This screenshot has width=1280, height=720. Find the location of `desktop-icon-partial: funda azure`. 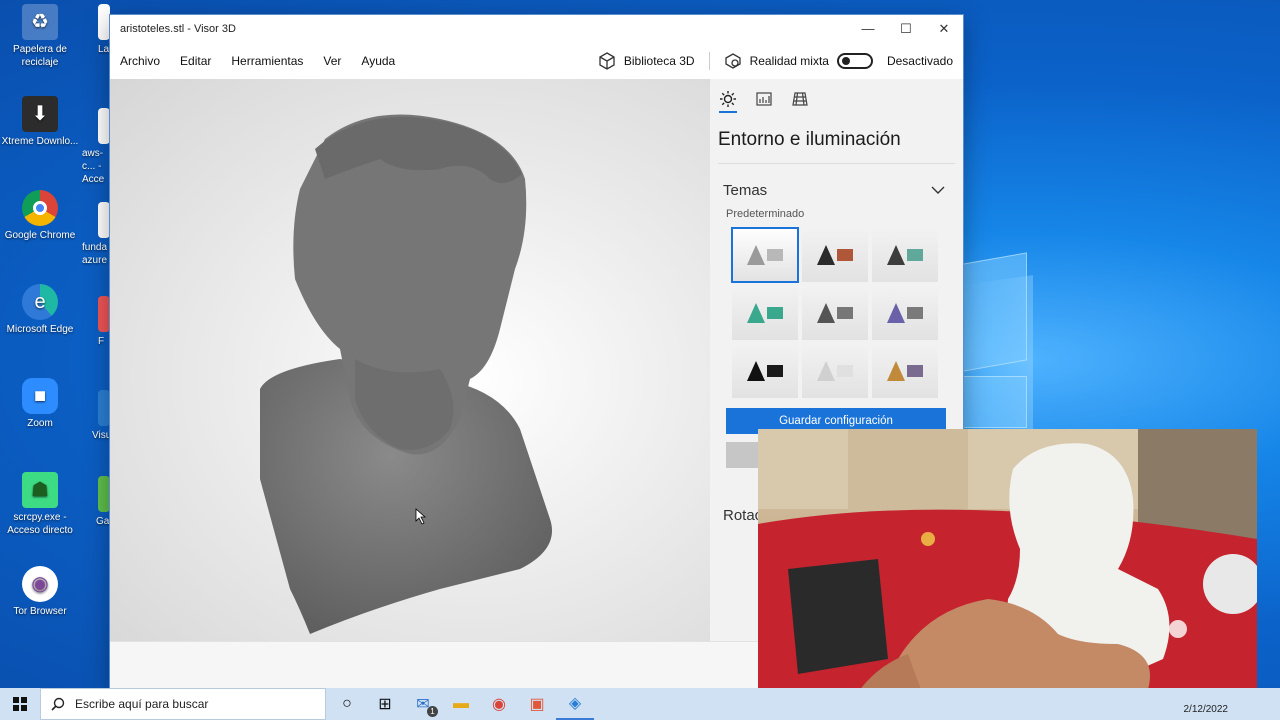

desktop-icon-partial: funda azure is located at coordinates (96, 234).